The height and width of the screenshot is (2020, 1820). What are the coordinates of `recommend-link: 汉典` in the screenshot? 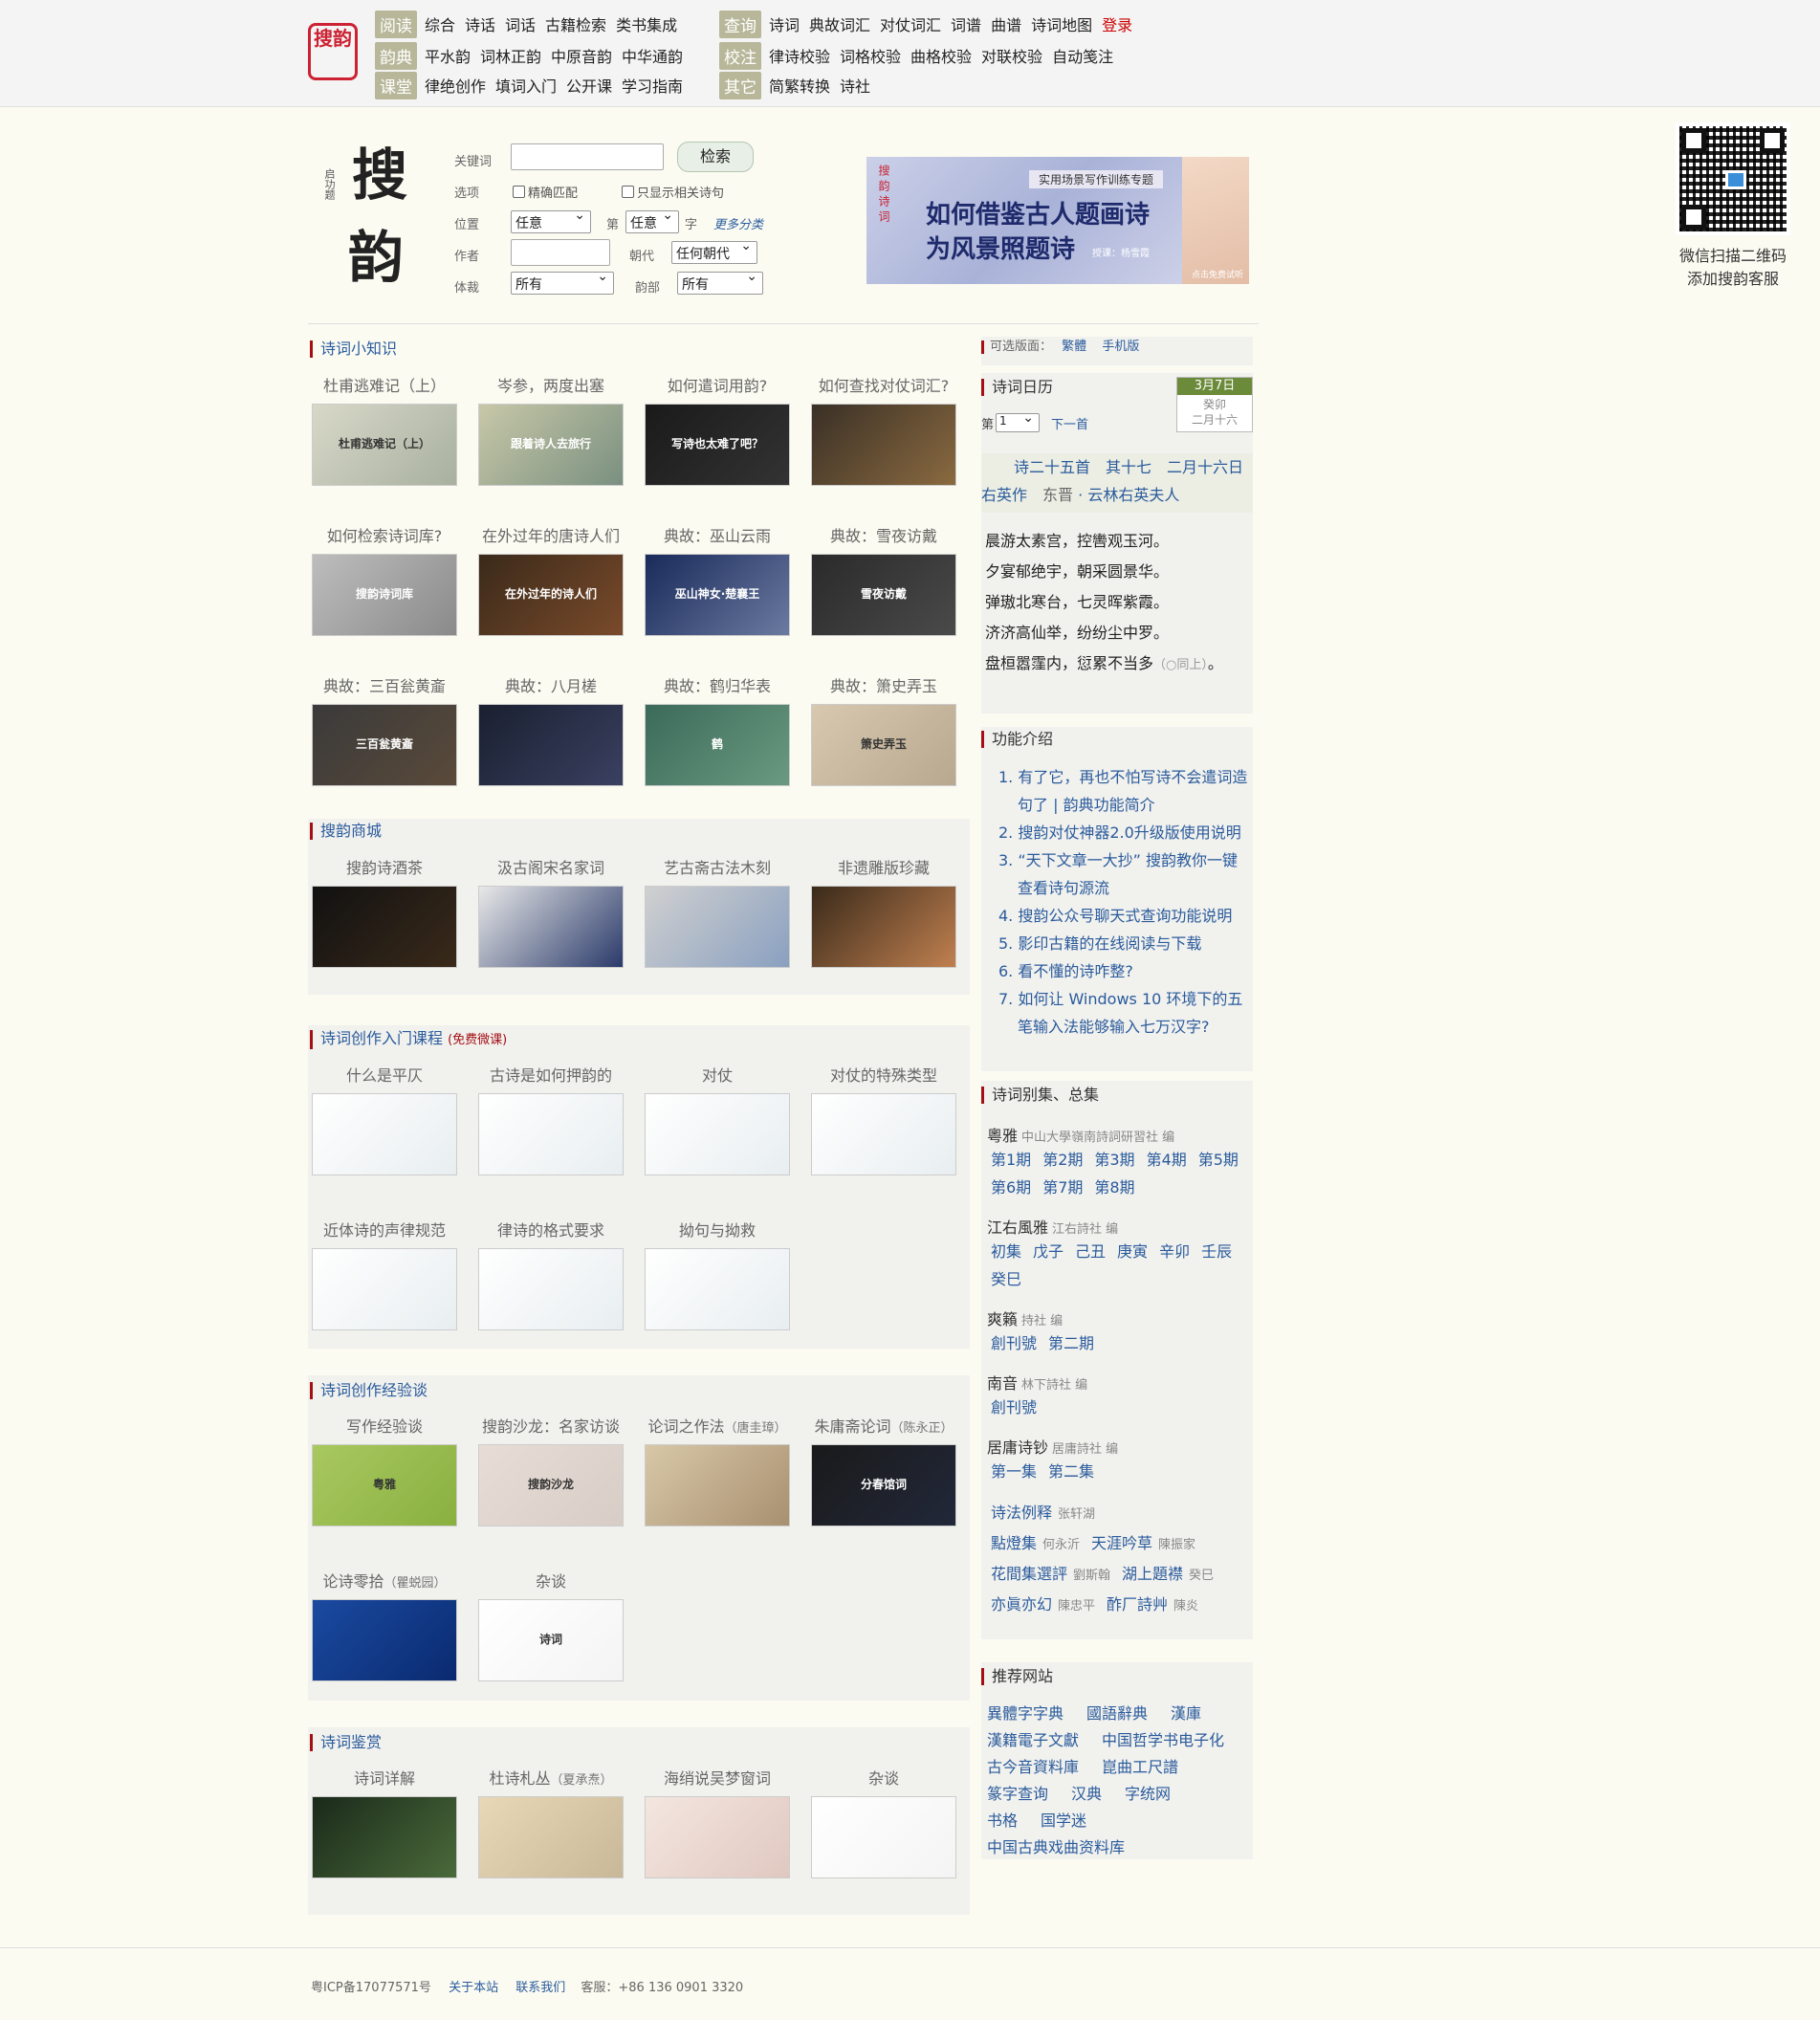 It's located at (1086, 1794).